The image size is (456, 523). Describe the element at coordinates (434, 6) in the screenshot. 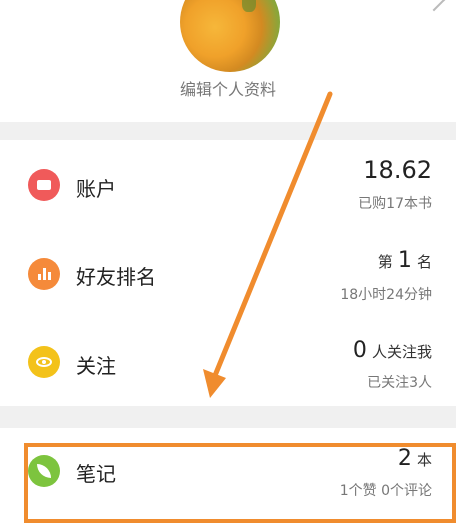

I see `chevron-right-icon` at that location.